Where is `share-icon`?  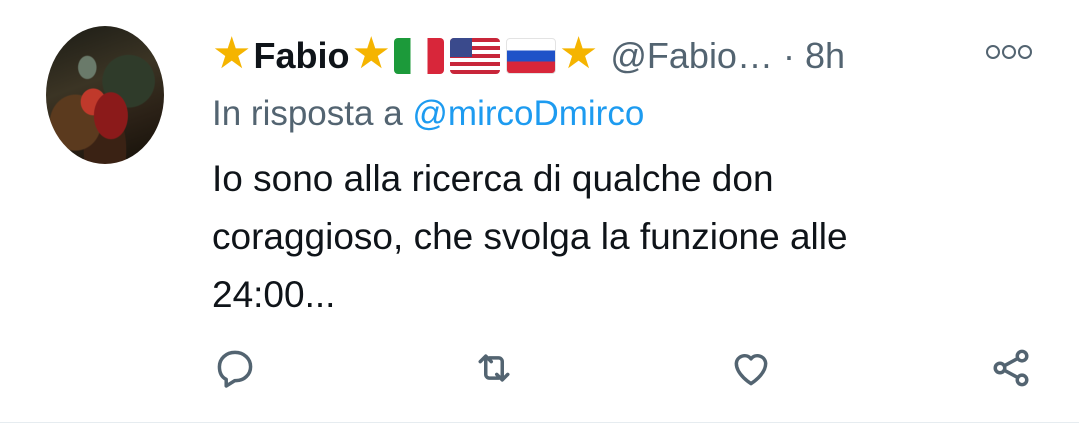 share-icon is located at coordinates (1011, 368).